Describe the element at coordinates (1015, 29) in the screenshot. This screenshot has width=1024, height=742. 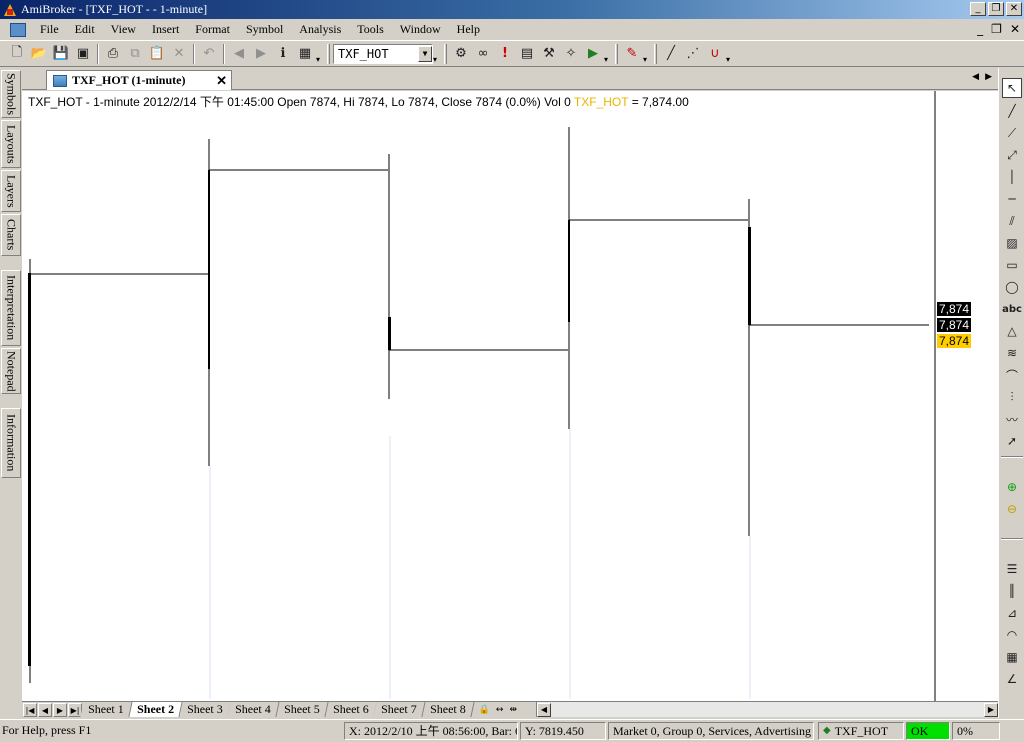
I see `mdi-close-button: ✕` at that location.